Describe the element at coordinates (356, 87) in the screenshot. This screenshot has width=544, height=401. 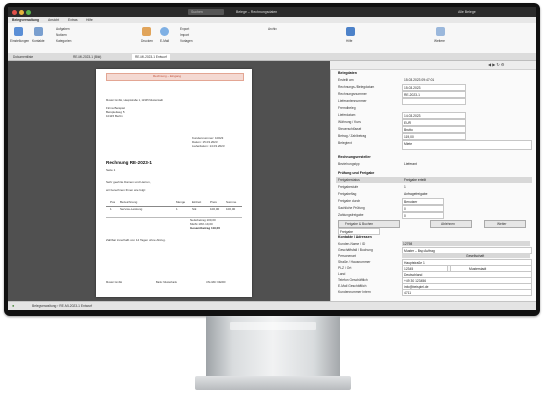
I see `field-label: Rechnungs-/Belegdatum` at that location.